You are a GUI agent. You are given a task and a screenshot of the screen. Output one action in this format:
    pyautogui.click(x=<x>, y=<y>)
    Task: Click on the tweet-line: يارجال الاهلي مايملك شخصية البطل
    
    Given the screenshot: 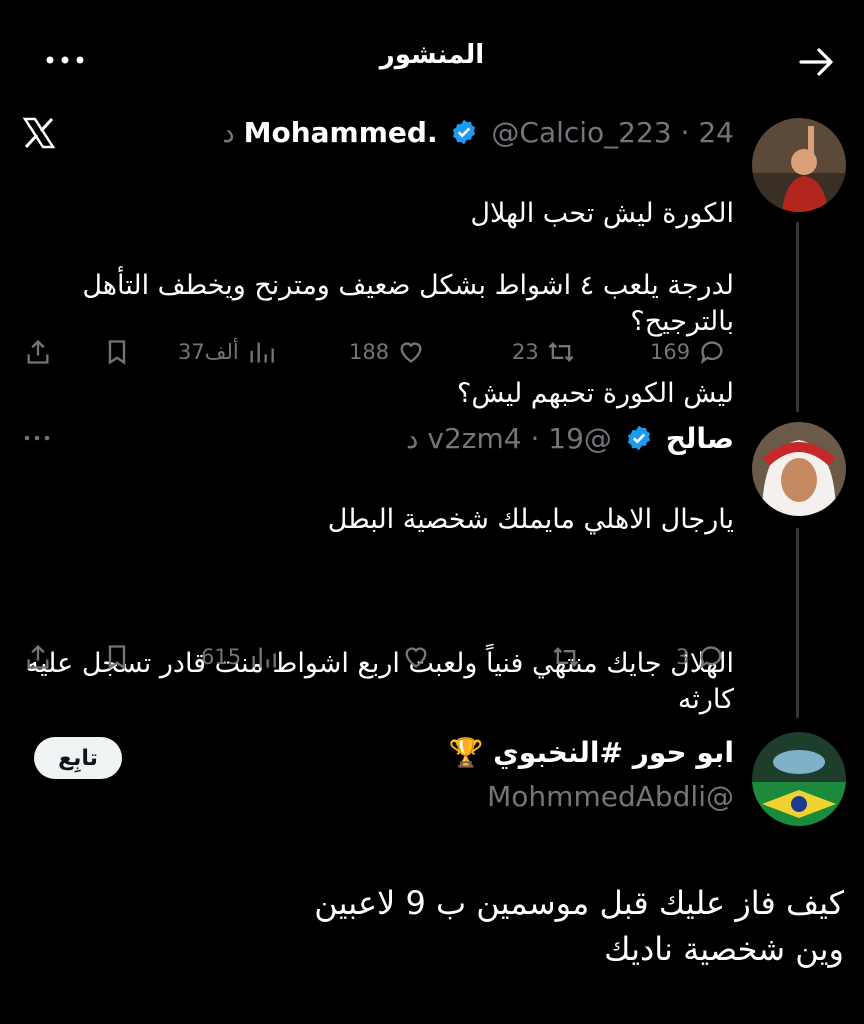 What is the action you would take?
    pyautogui.click(x=530, y=519)
    